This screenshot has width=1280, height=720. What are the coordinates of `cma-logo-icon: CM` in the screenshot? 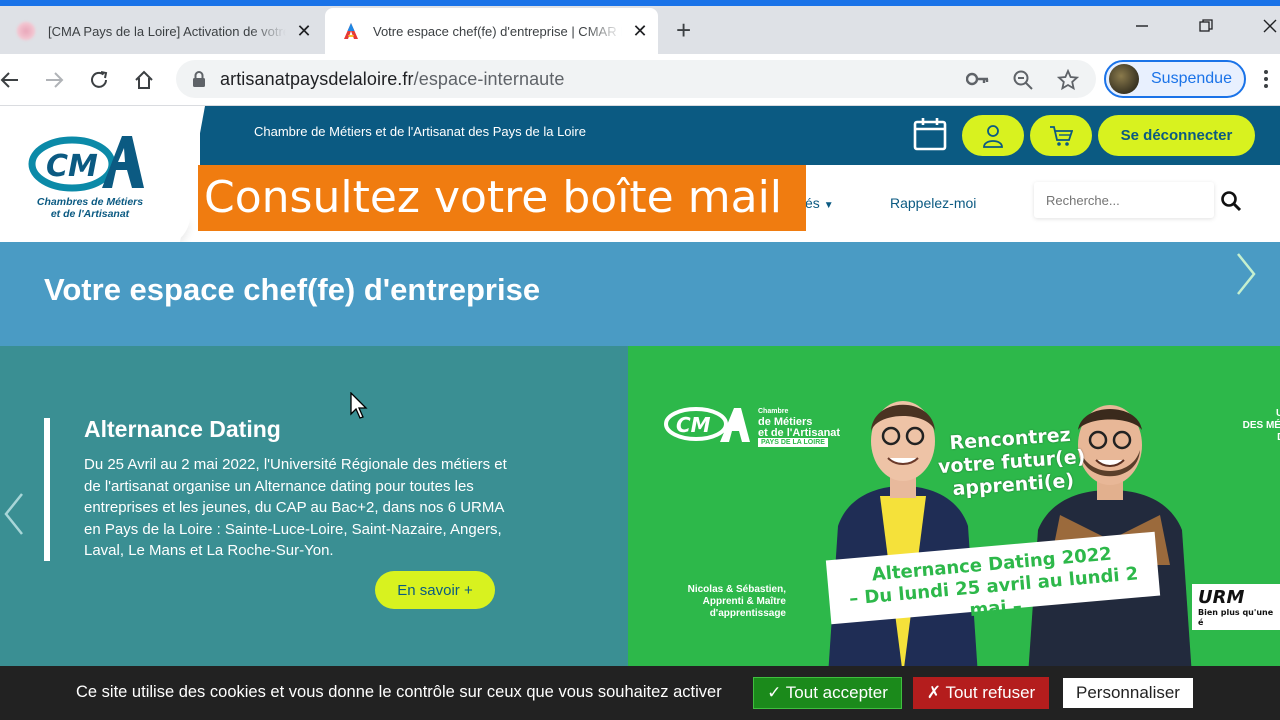 It's located at (86, 164).